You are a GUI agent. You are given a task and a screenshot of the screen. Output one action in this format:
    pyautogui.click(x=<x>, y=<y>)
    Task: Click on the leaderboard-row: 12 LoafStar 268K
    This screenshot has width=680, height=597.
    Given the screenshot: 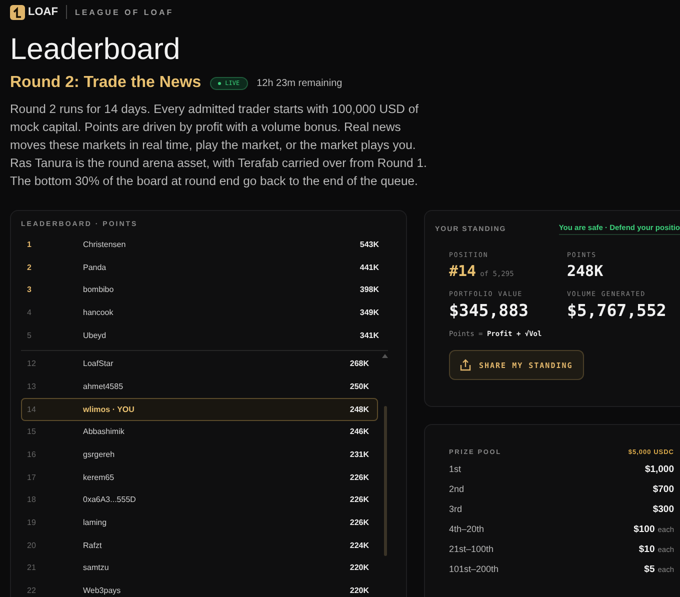 What is the action you would take?
    pyautogui.click(x=199, y=364)
    